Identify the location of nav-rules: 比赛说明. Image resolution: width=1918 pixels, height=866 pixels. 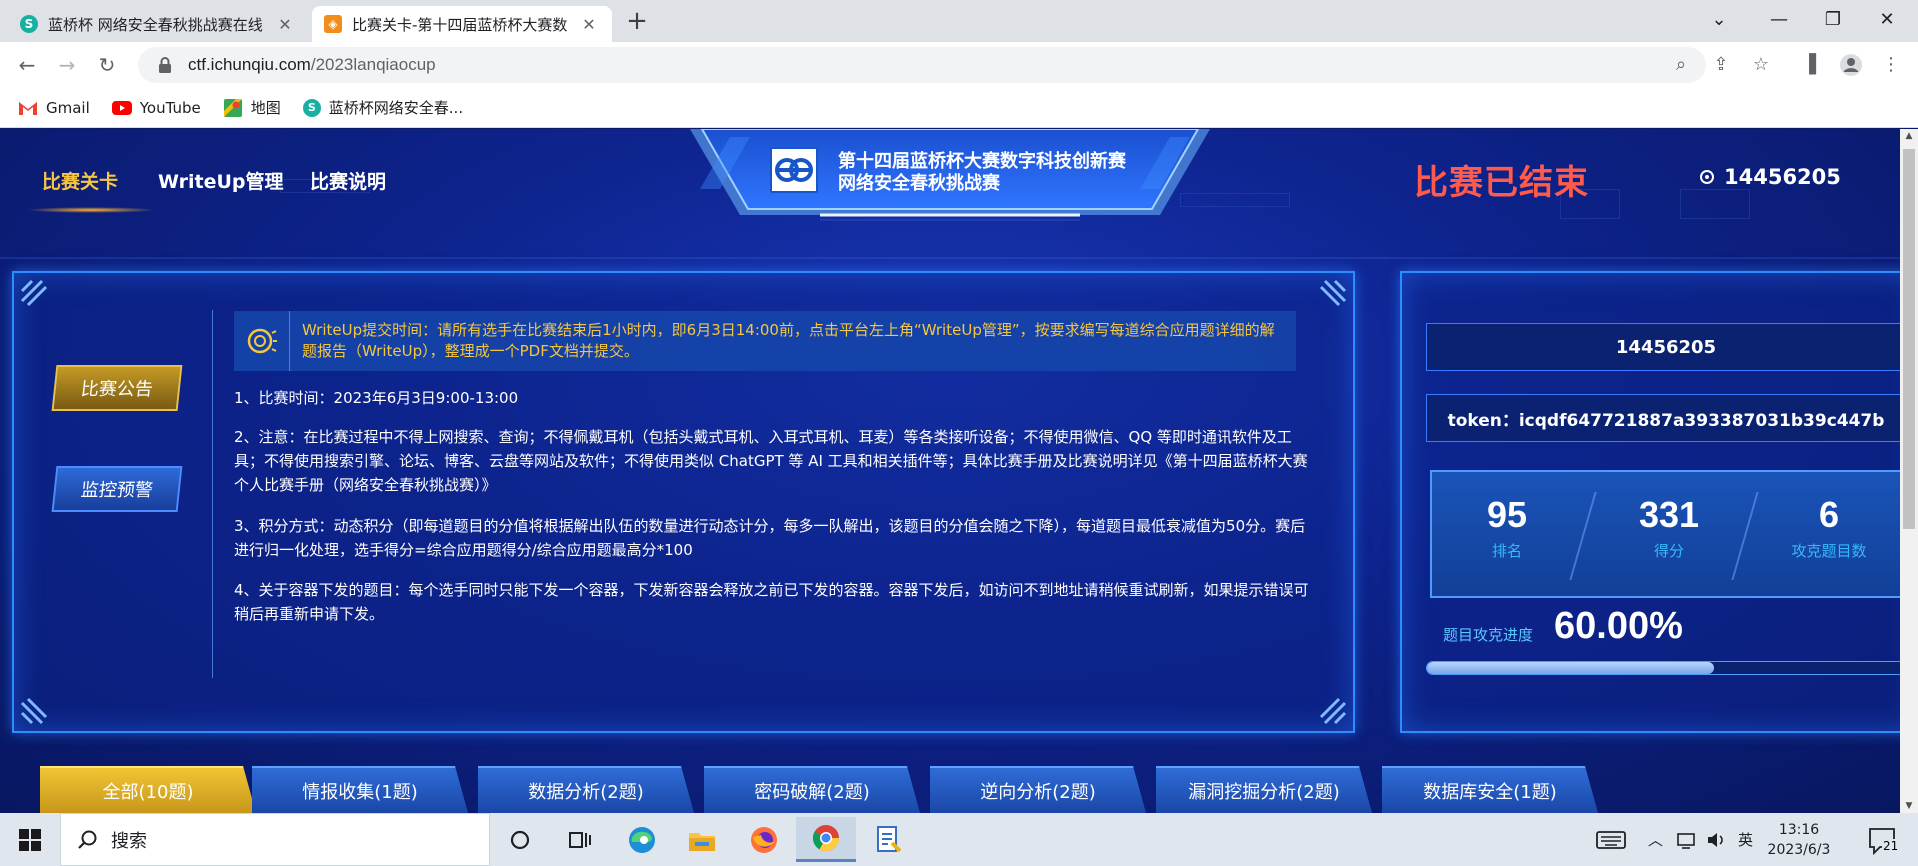
(348, 180).